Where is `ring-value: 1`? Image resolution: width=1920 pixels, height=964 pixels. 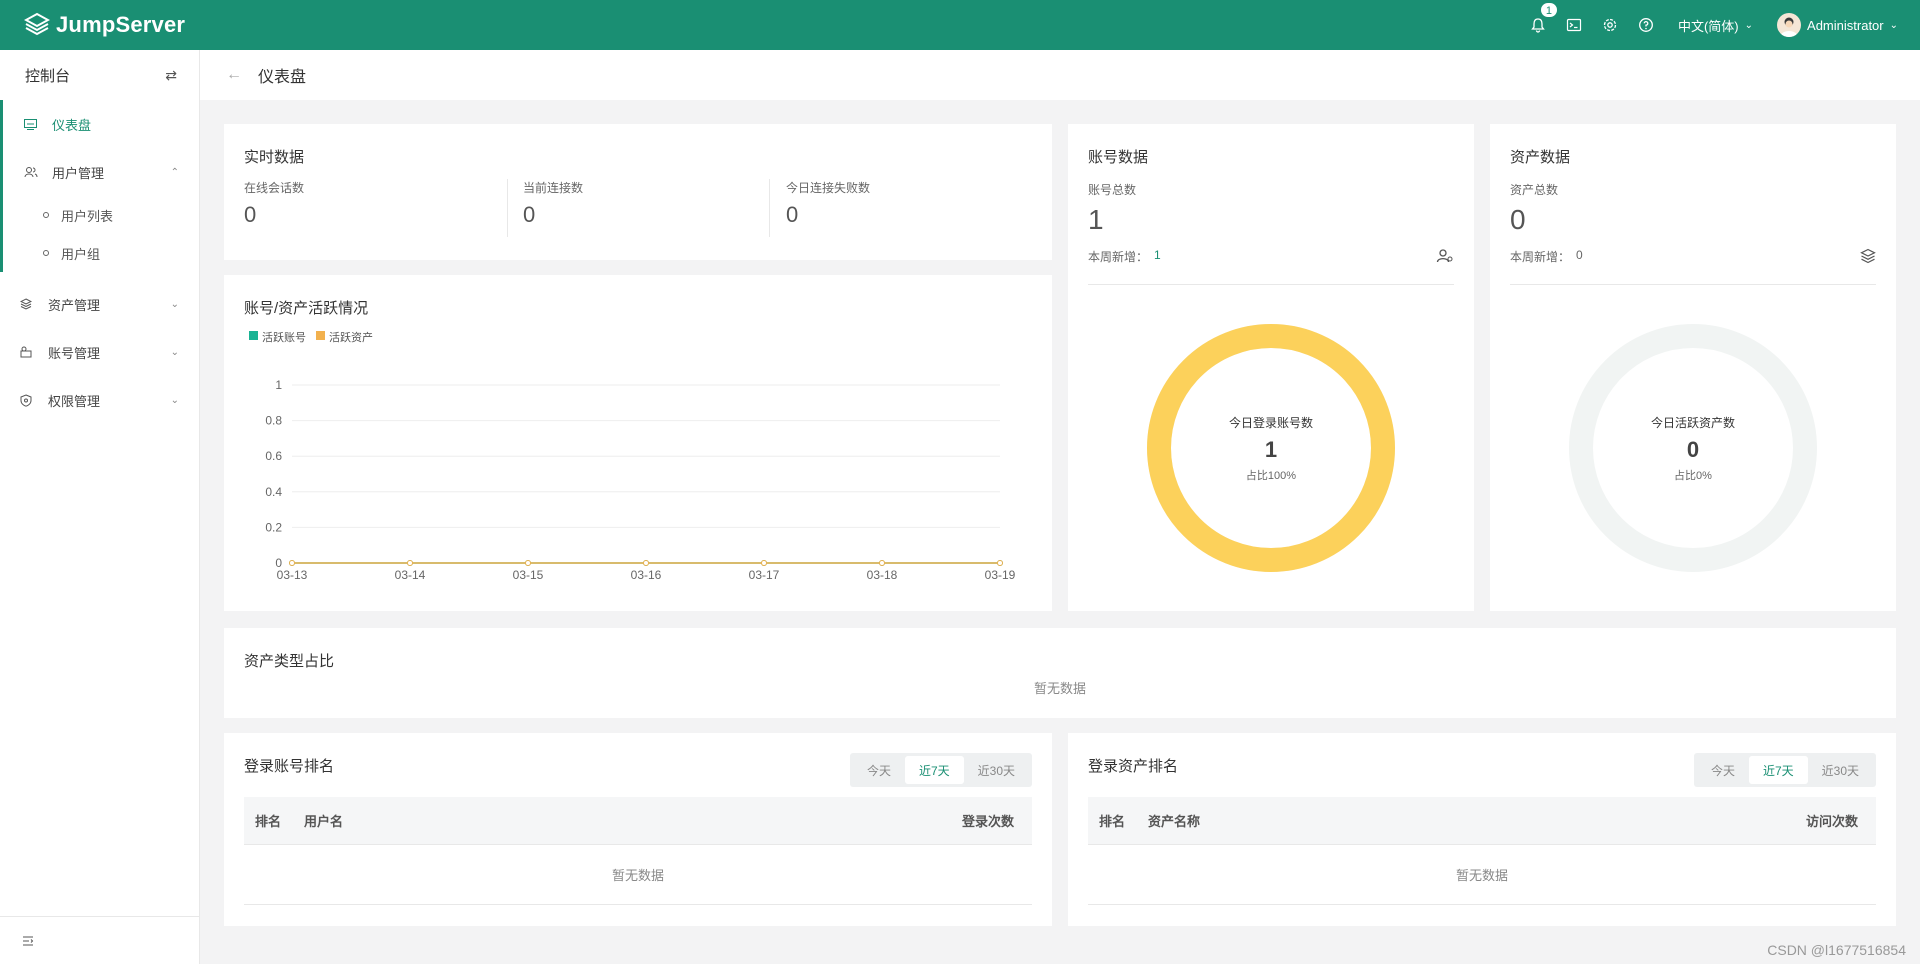
ring-value: 1 is located at coordinates (1271, 449).